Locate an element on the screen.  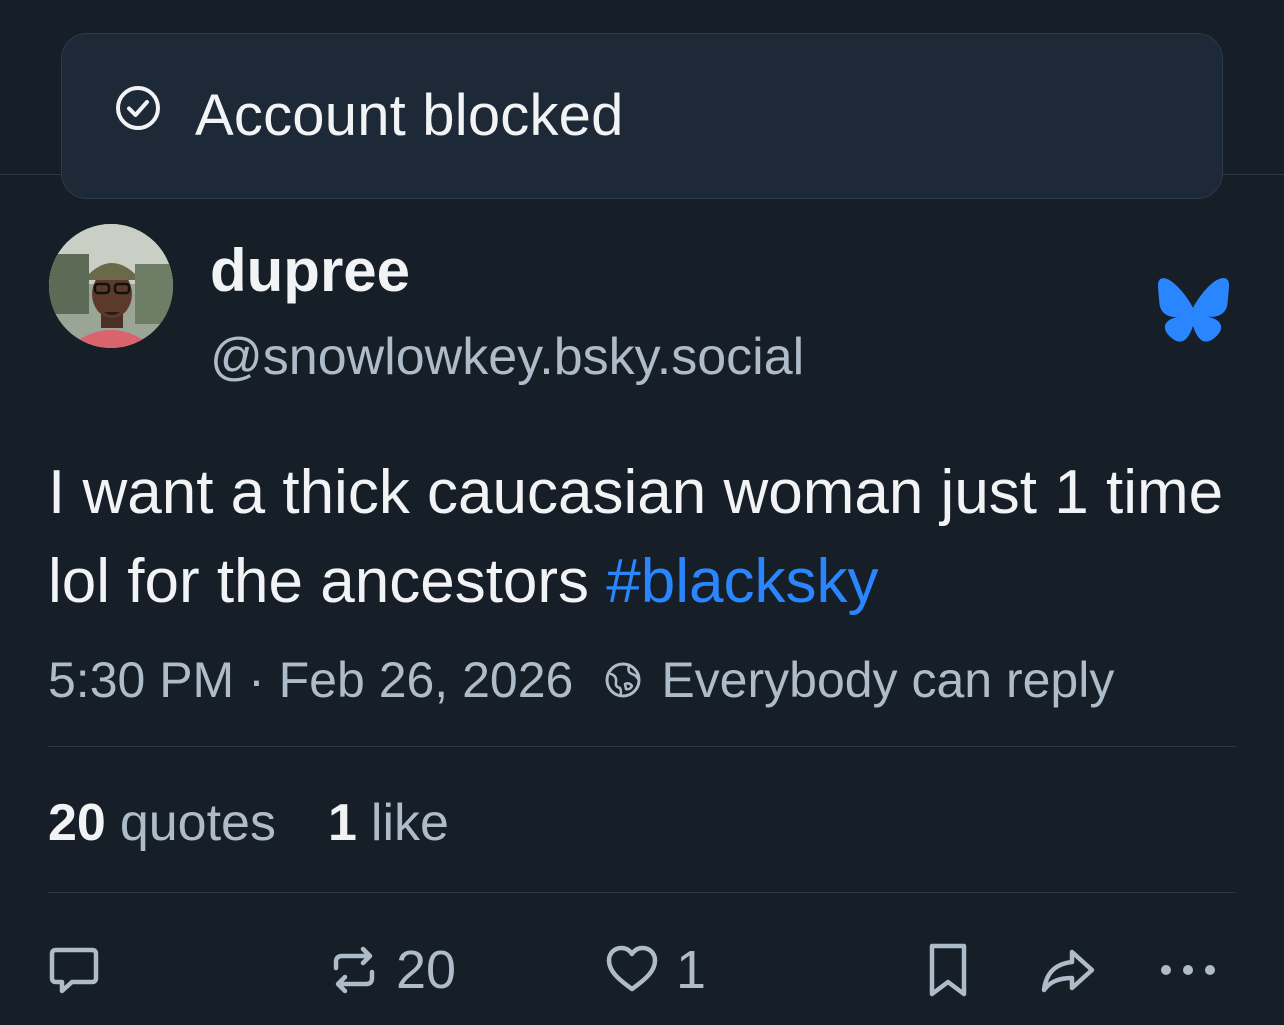
share-arrow-icon is located at coordinates (1068, 971).